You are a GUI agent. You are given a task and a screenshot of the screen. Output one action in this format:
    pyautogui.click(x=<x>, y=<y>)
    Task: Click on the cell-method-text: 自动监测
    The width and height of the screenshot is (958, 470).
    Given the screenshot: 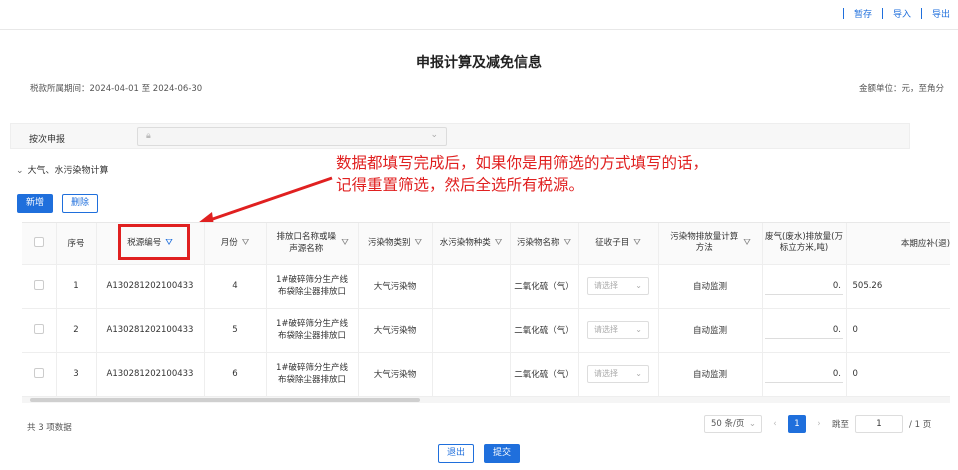 What is the action you would take?
    pyautogui.click(x=709, y=331)
    